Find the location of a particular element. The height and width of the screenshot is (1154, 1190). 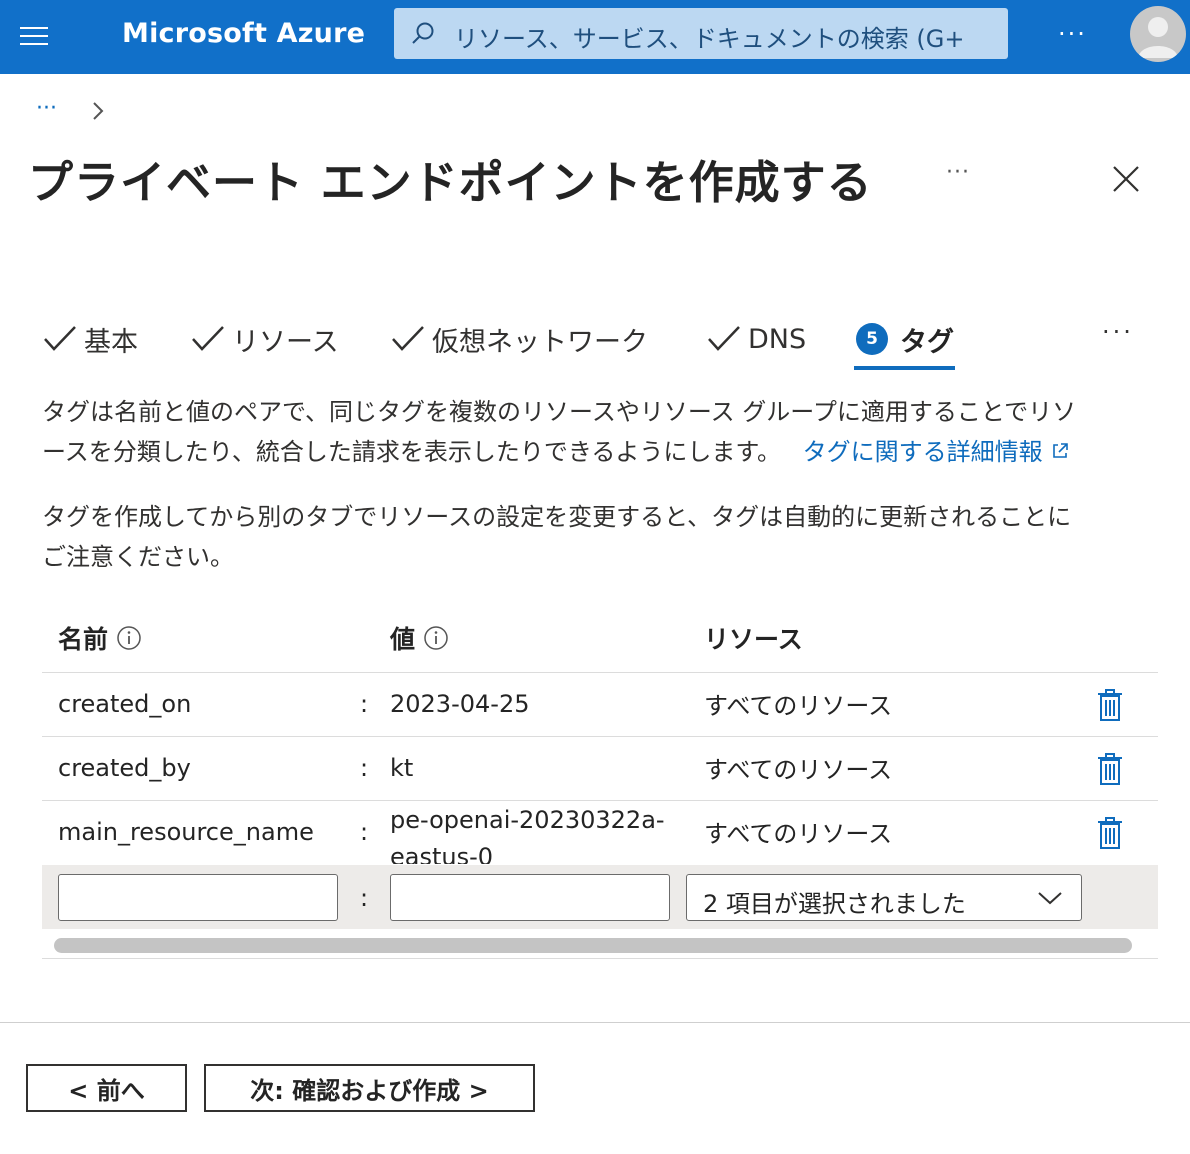

breadcrumb-ellipsis: ··· is located at coordinates (46, 108).